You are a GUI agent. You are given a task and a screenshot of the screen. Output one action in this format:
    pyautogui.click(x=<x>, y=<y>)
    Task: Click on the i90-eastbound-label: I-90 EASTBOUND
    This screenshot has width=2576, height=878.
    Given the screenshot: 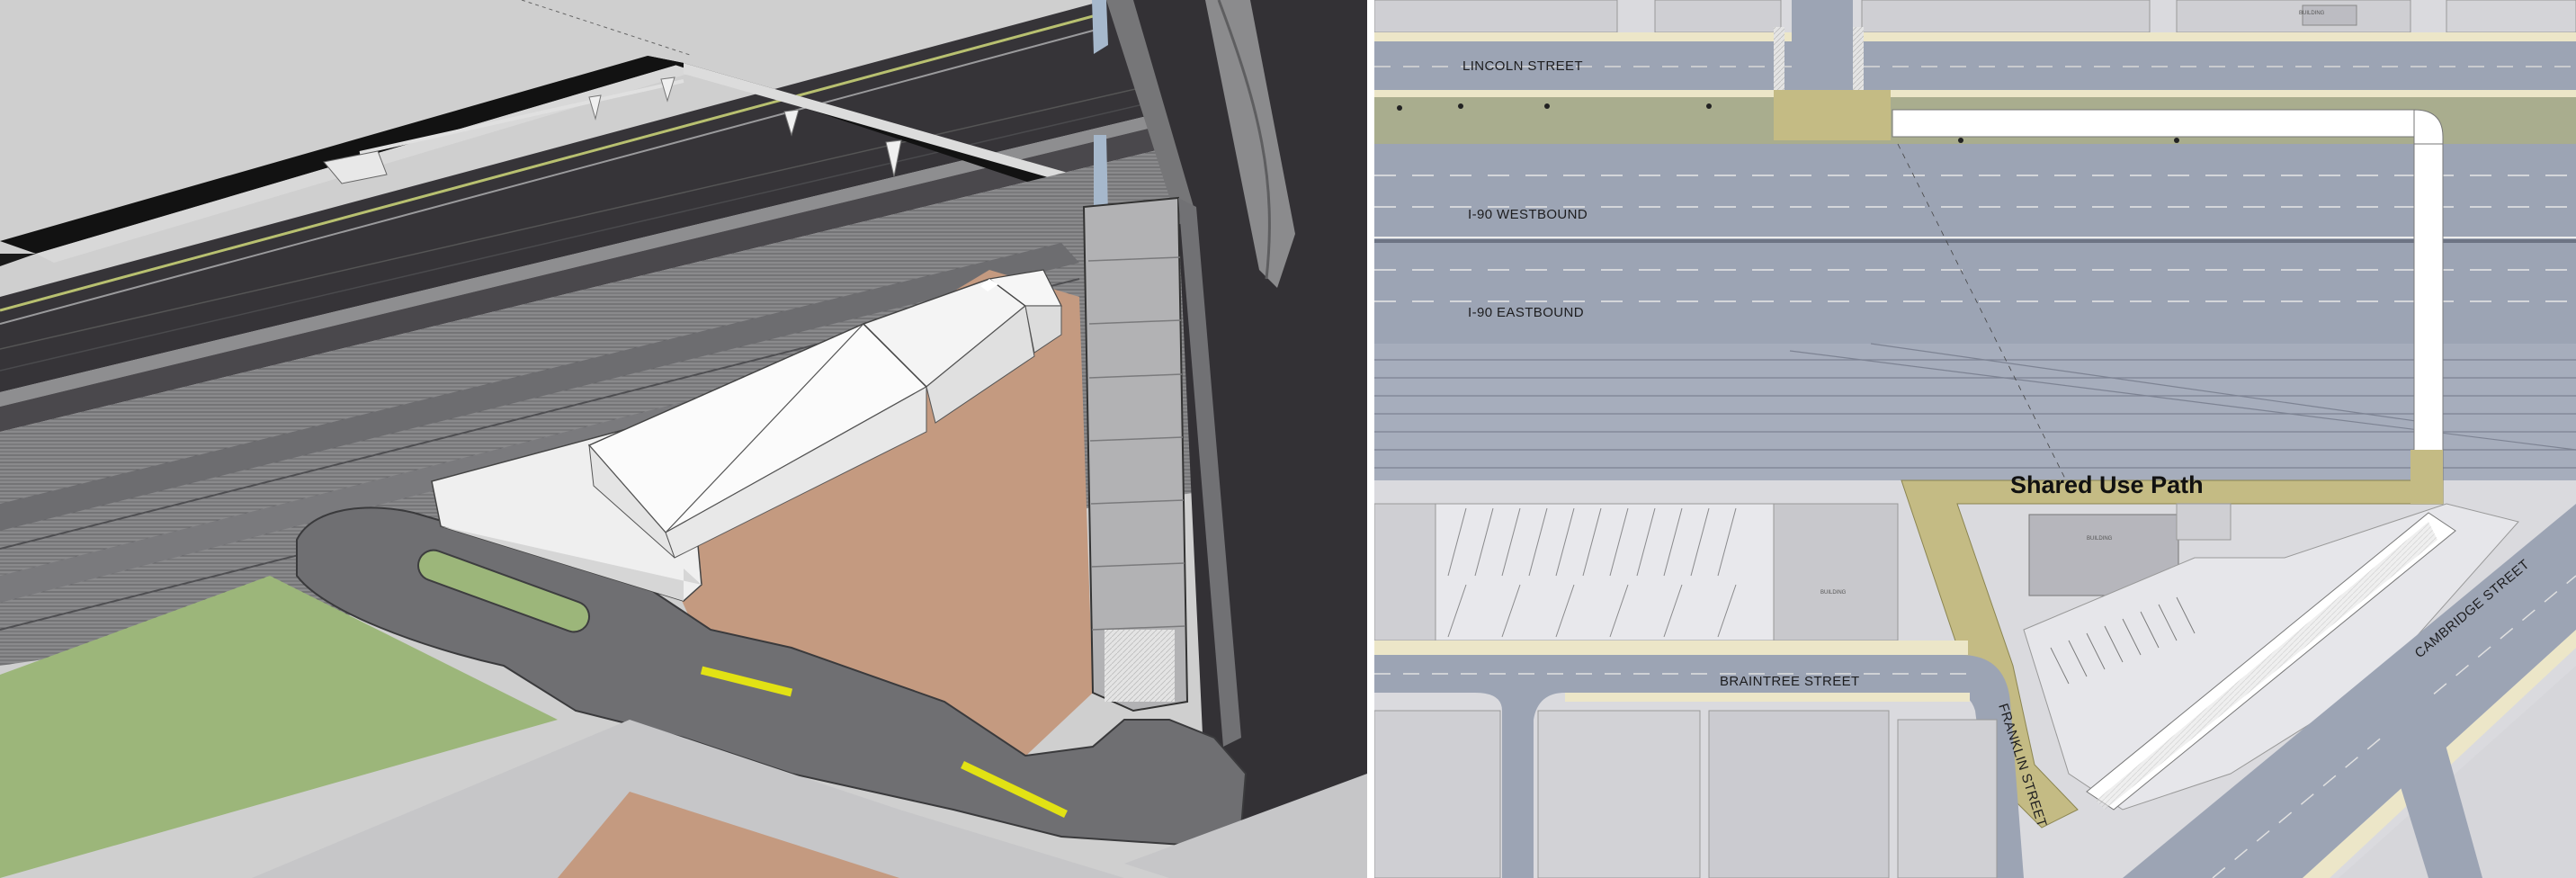 What is the action you would take?
    pyautogui.click(x=1526, y=312)
    